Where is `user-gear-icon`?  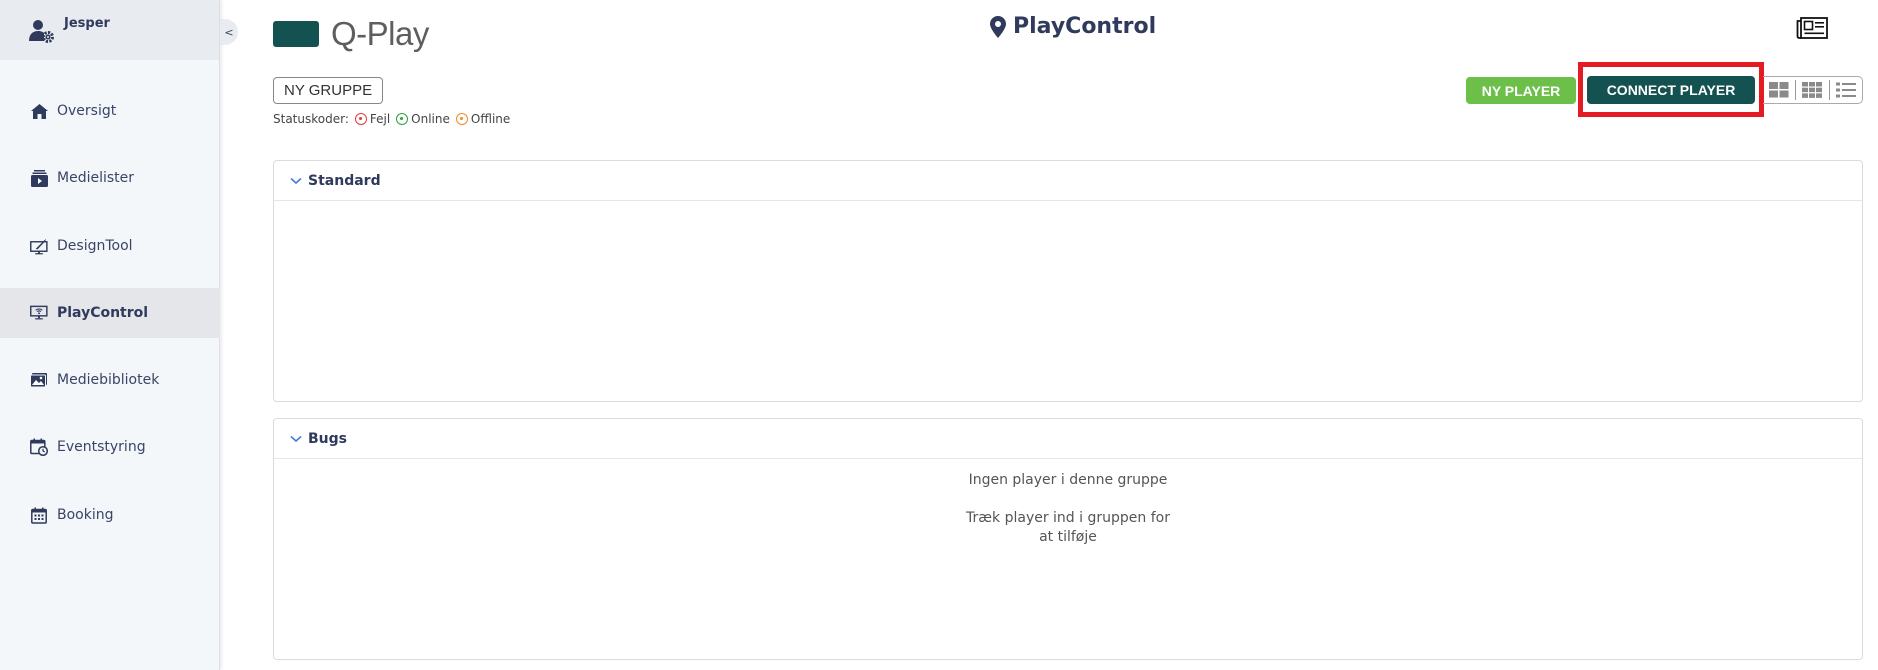
user-gear-icon is located at coordinates (41, 31).